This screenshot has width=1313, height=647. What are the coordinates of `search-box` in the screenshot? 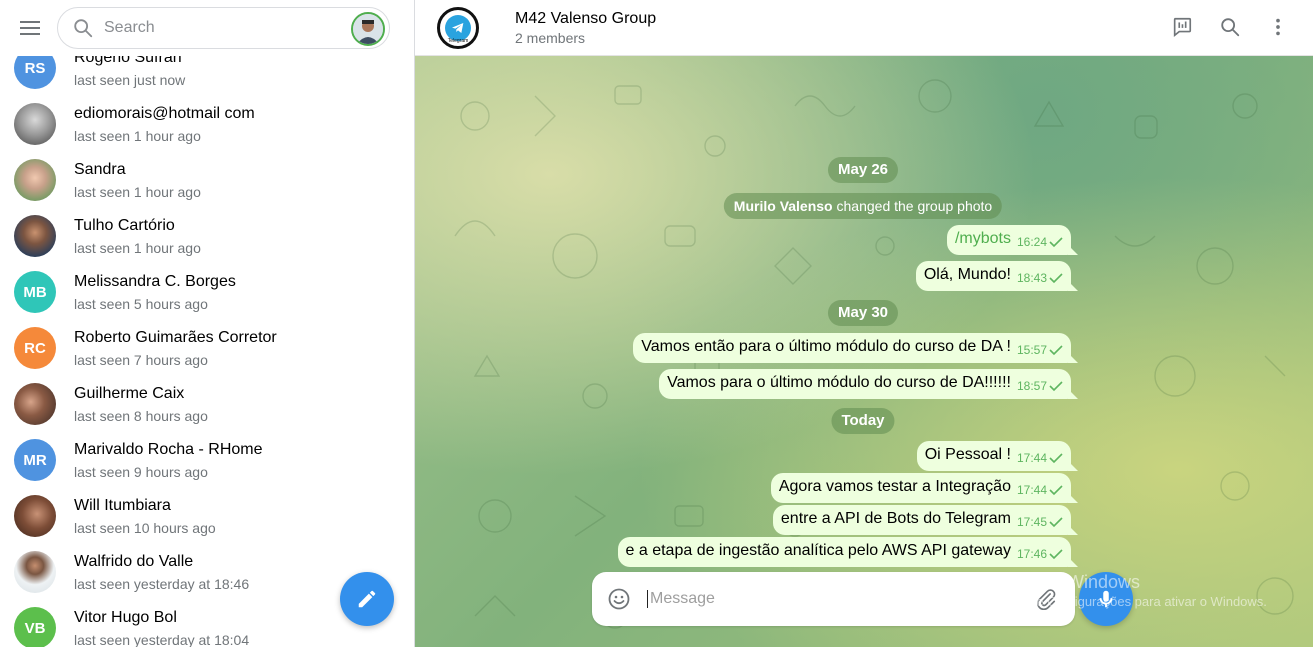 It's located at (223, 28).